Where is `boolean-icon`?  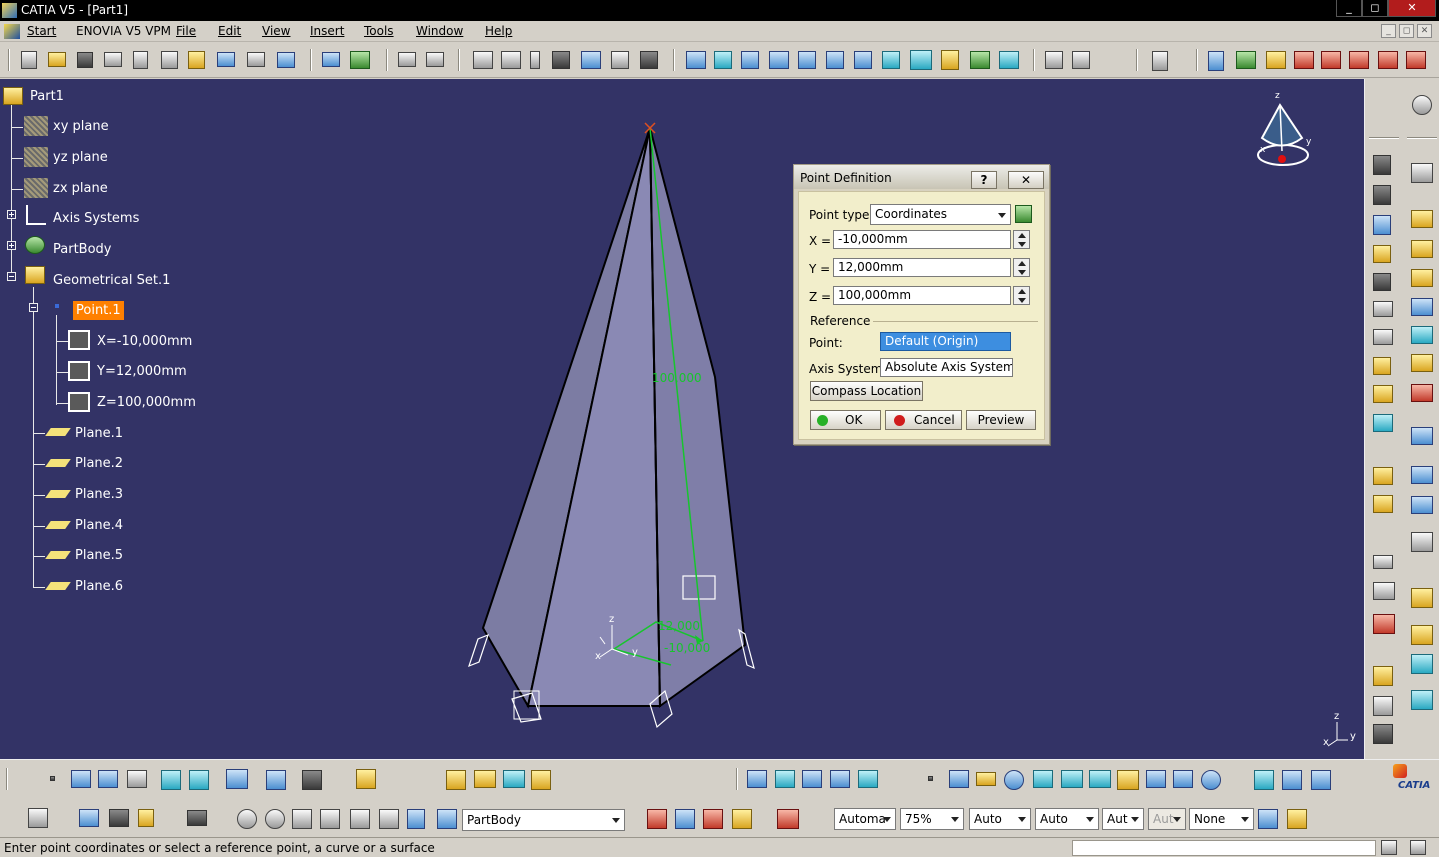
boolean-icon is located at coordinates (1422, 393).